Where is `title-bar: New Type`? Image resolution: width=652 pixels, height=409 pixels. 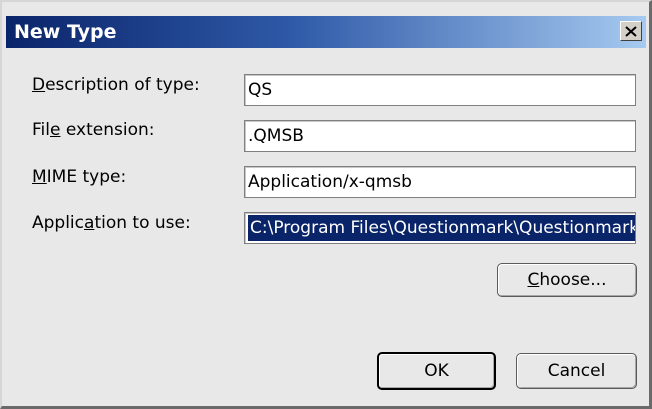 title-bar: New Type is located at coordinates (326, 32).